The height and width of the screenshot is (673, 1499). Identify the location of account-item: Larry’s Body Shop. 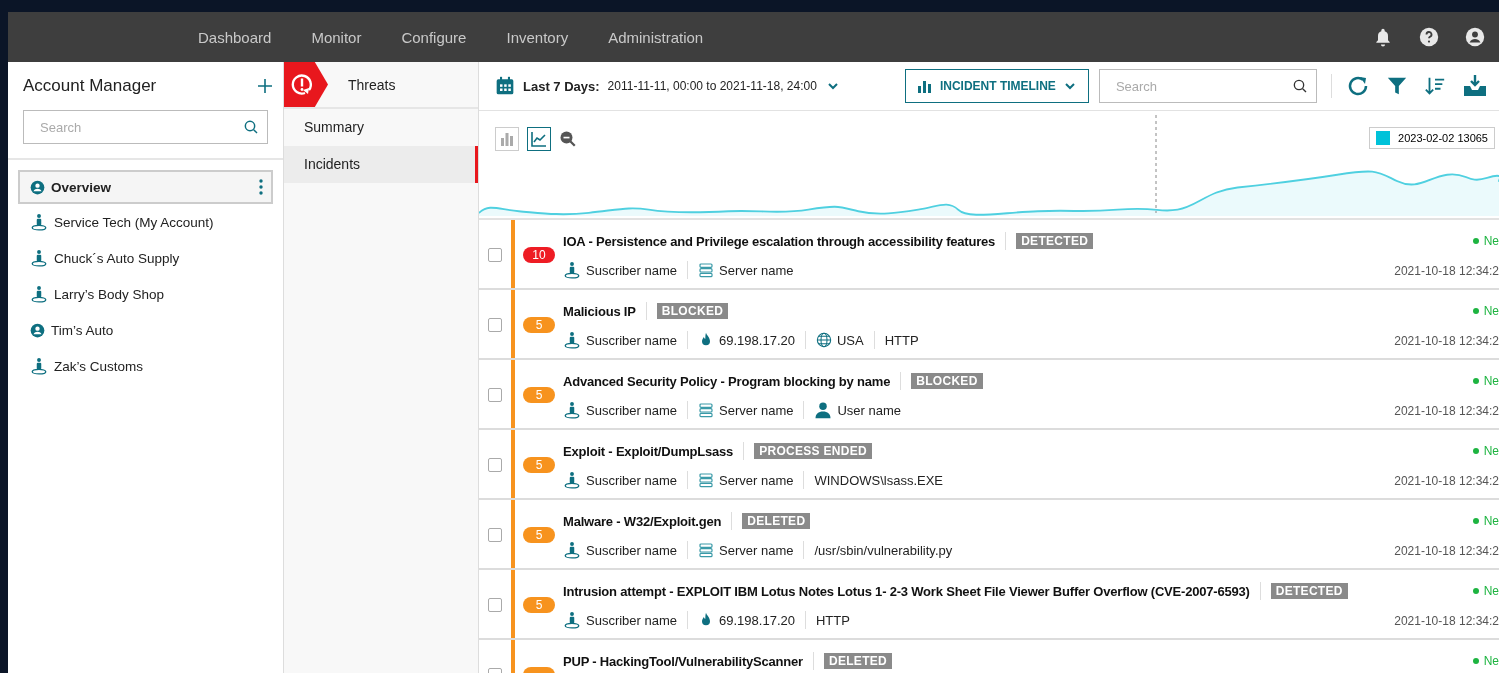
(145, 294).